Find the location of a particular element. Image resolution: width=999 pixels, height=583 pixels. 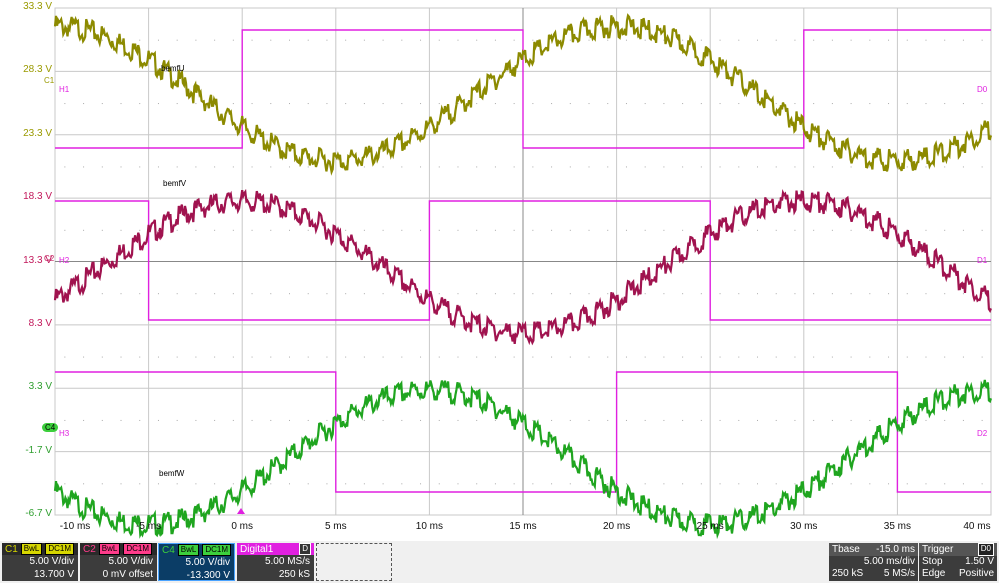

channel-c2-descriptor: C2 BwL DC1M 5.00 V/div 0 mV offset is located at coordinates (118, 562).